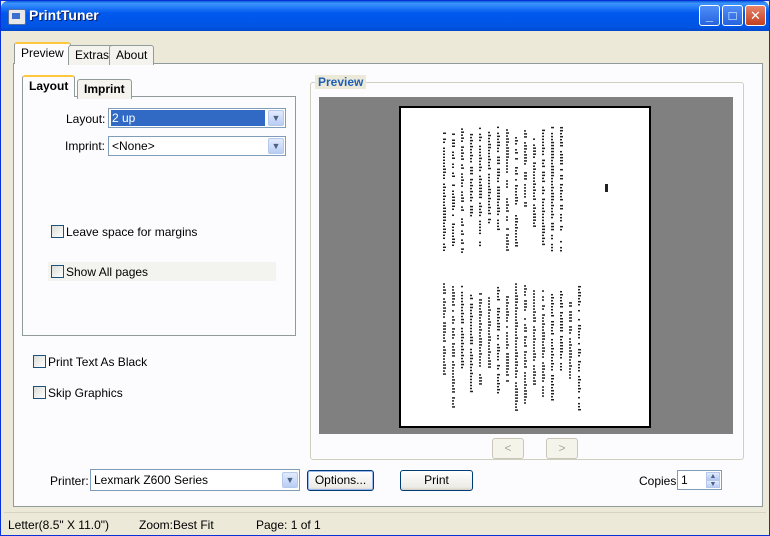 Image resolution: width=770 pixels, height=536 pixels. Describe the element at coordinates (385, 16) in the screenshot. I see `title-bar: PrintTuner _ □ ✕` at that location.